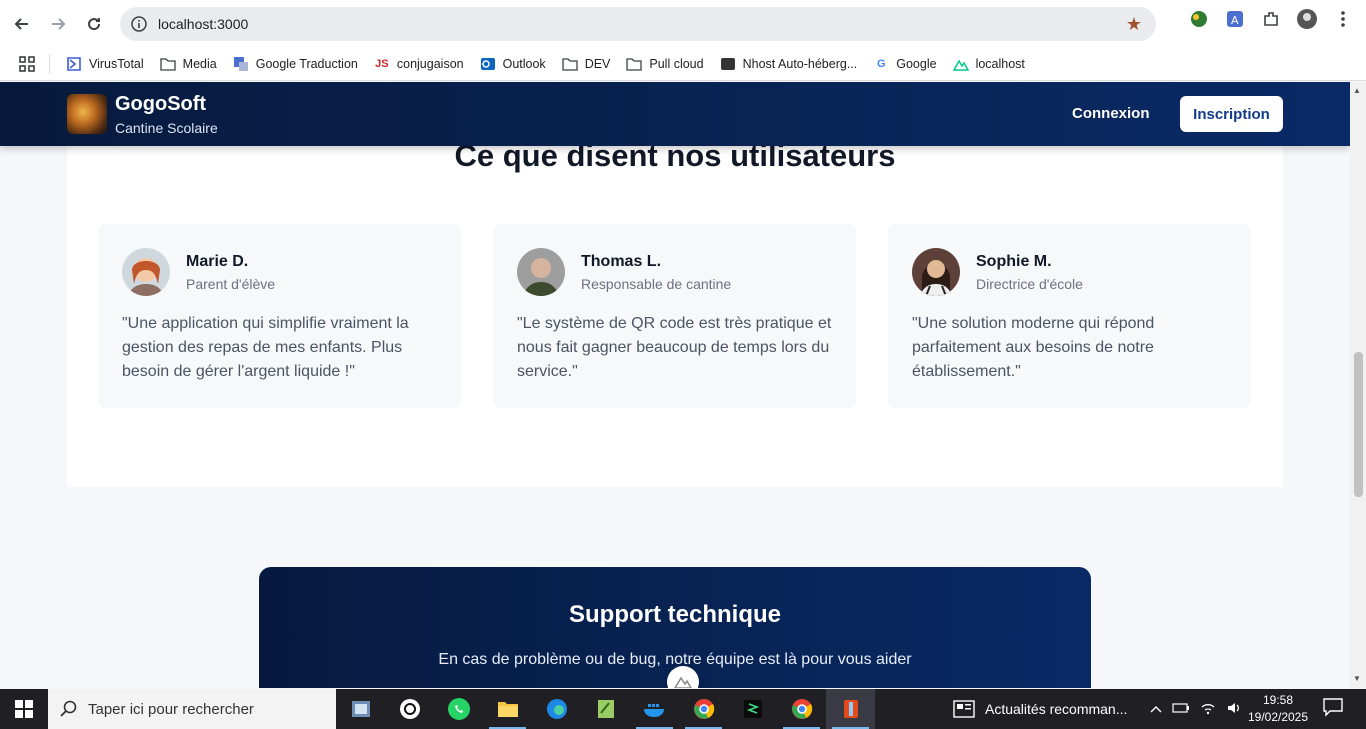  Describe the element at coordinates (409, 709) in the screenshot. I see `taskbar-app-chatgpt` at that location.